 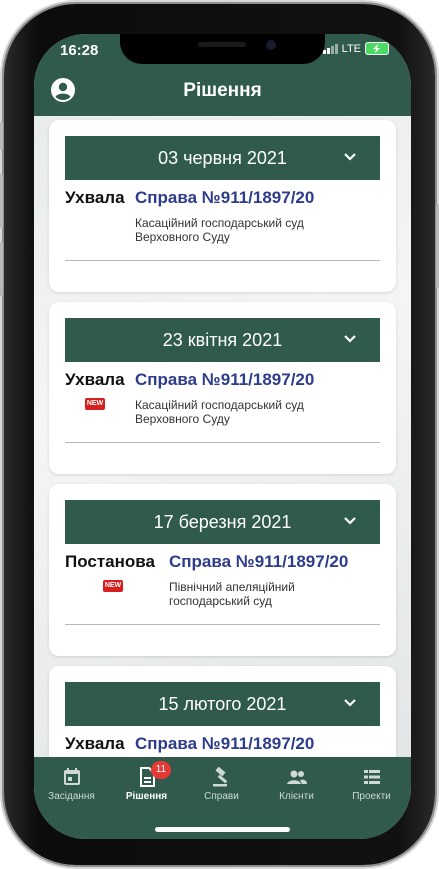 What do you see at coordinates (161, 770) in the screenshot?
I see `decisions-count-badge: 11` at bounding box center [161, 770].